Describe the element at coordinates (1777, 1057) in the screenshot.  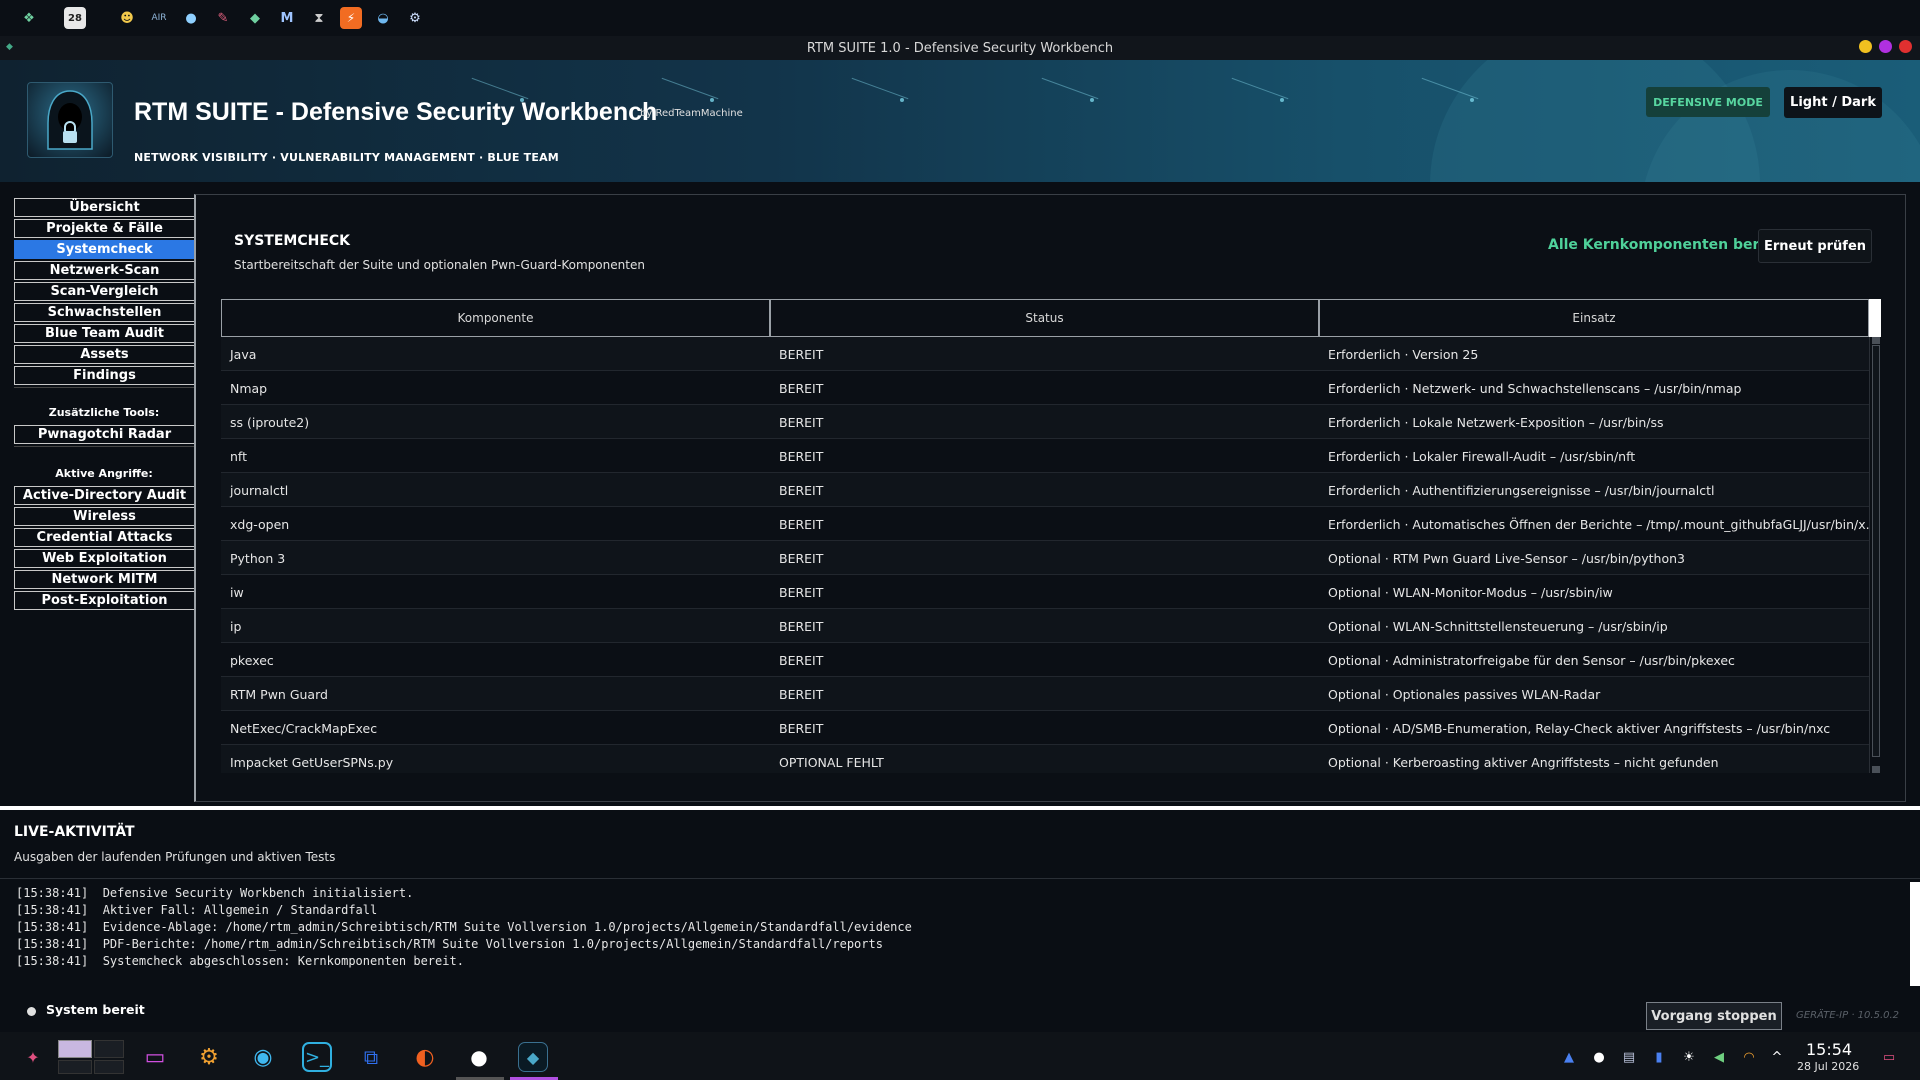
I see `tray-expand-icon: ^` at that location.